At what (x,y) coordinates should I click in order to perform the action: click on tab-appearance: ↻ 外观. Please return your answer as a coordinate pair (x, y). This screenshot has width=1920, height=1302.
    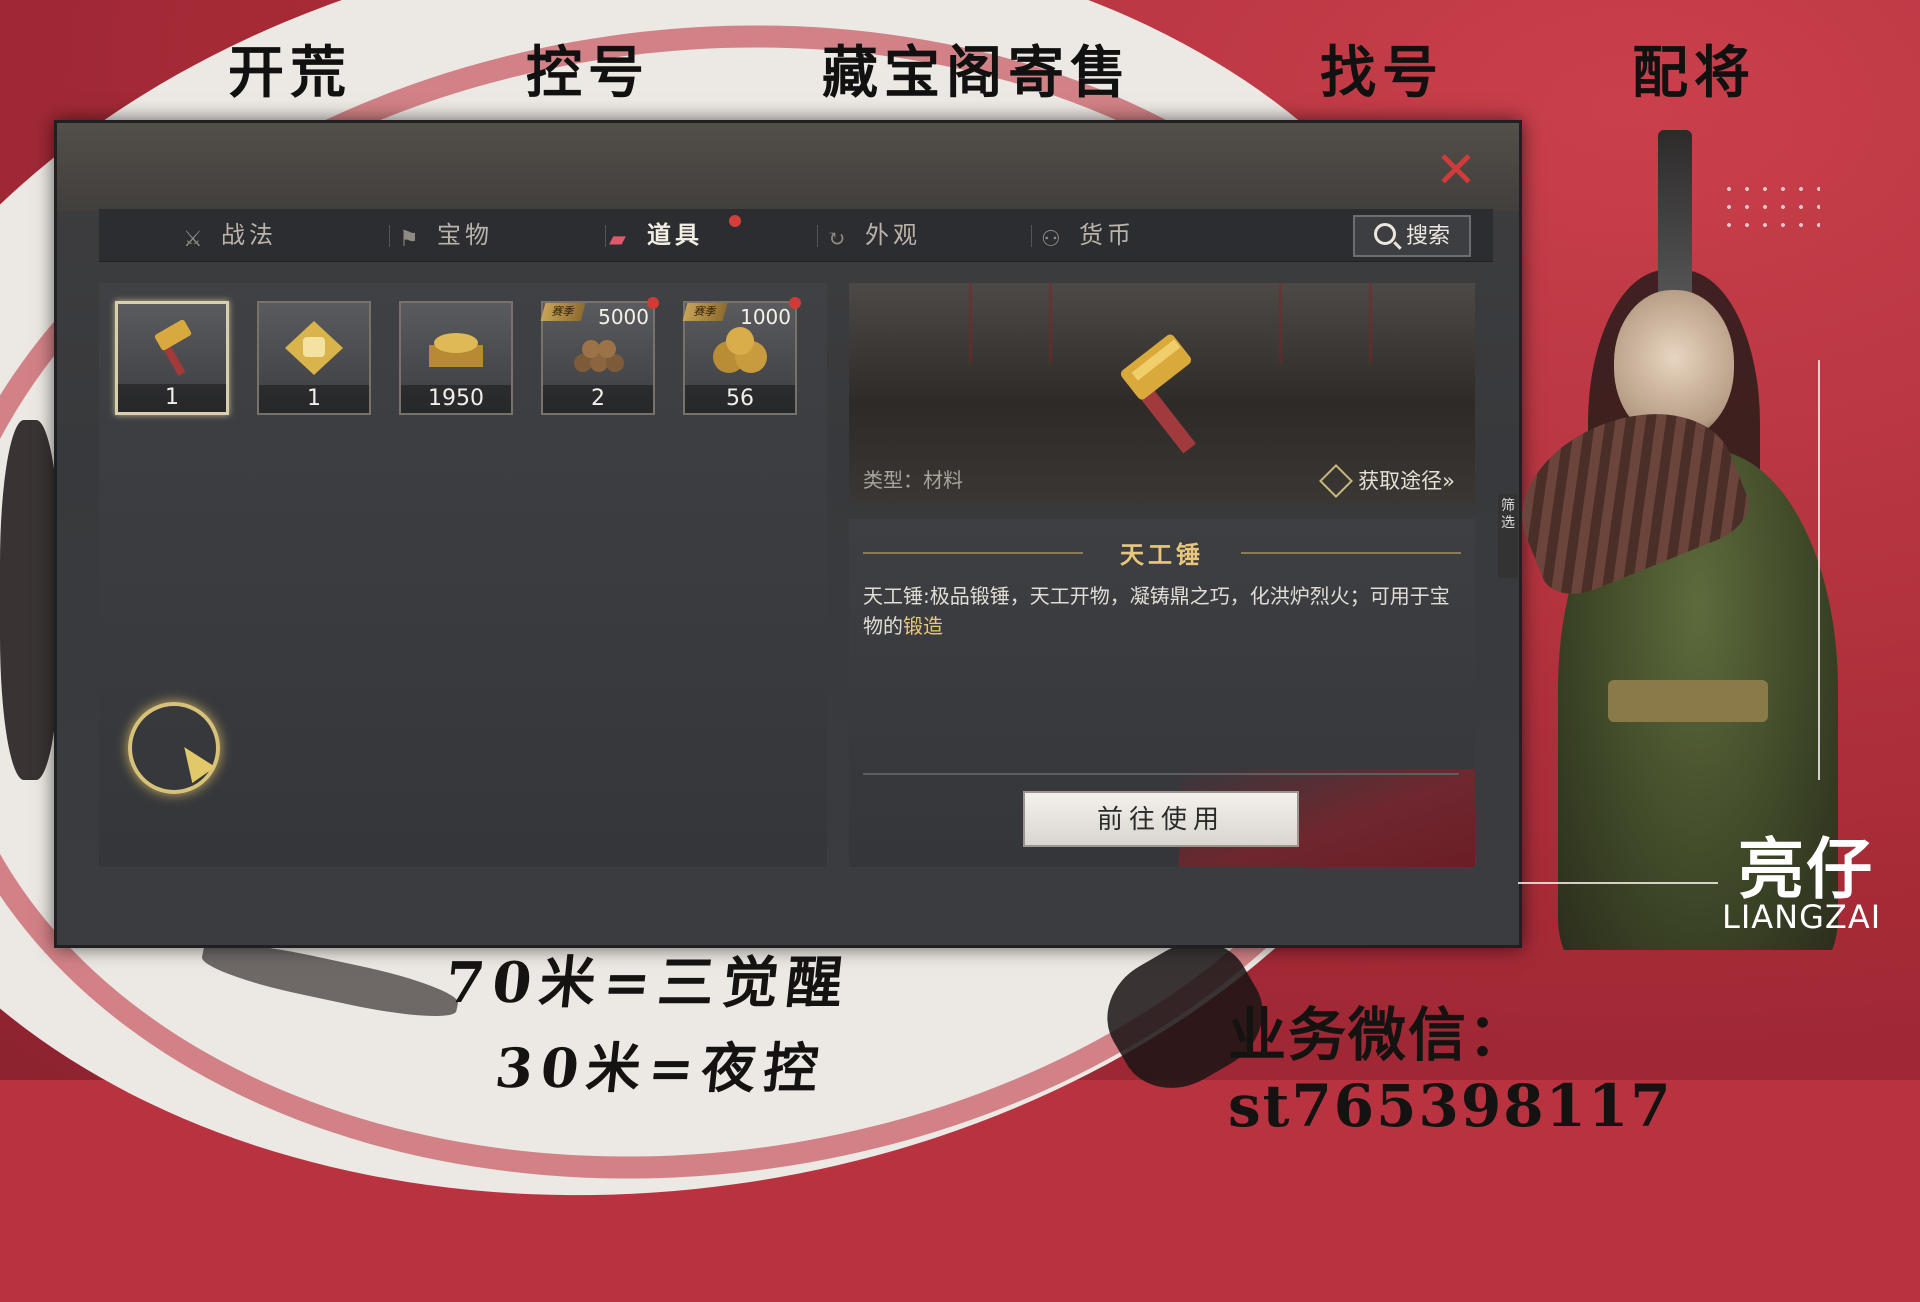
    Looking at the image, I should click on (874, 235).